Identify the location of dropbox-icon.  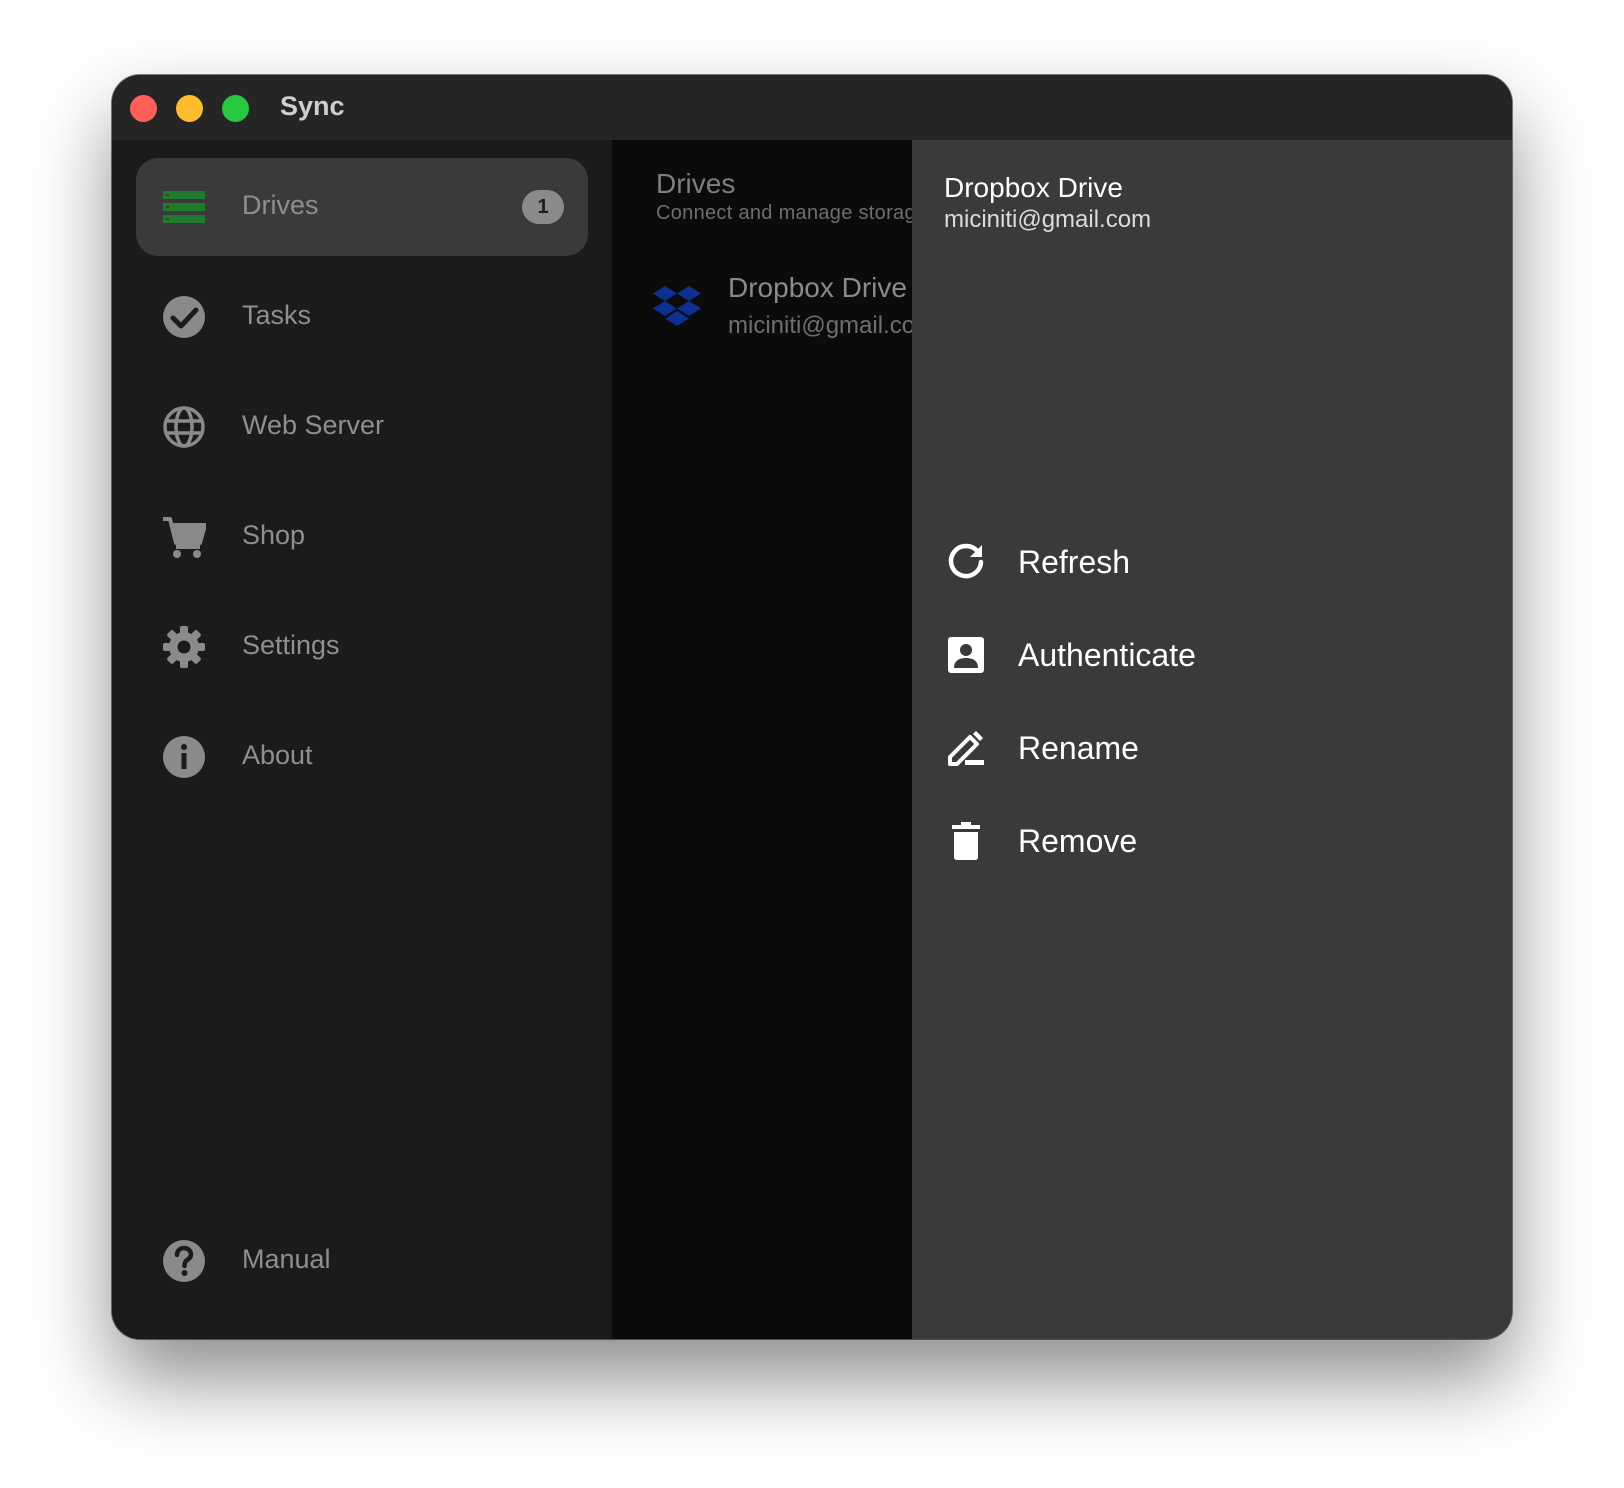
(677, 306).